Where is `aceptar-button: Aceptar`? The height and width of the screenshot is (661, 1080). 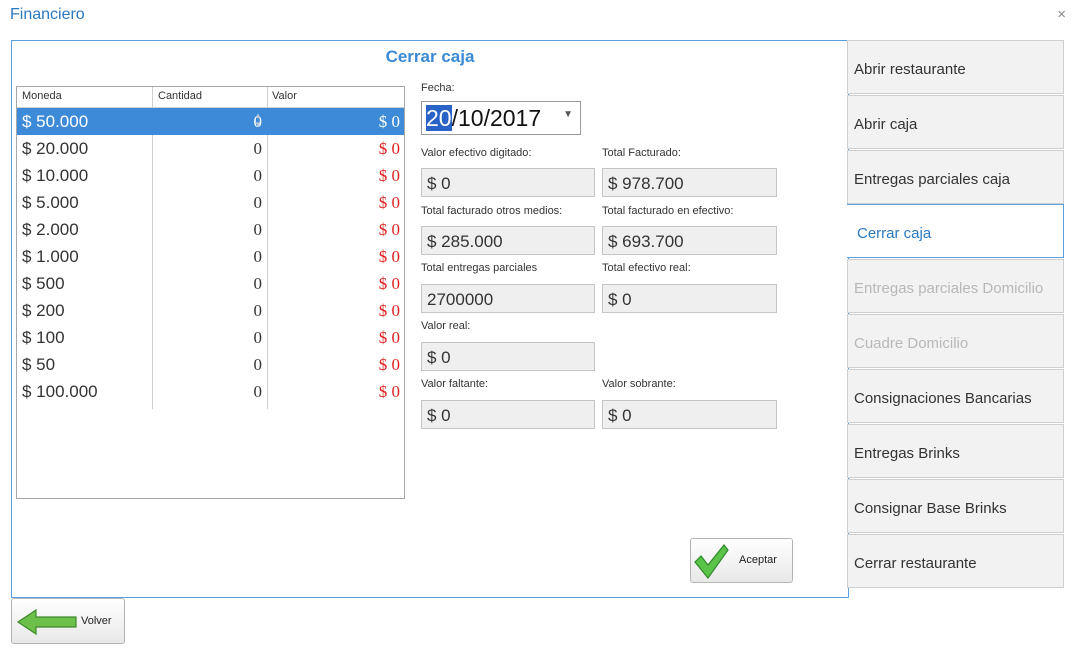
aceptar-button: Aceptar is located at coordinates (741, 560).